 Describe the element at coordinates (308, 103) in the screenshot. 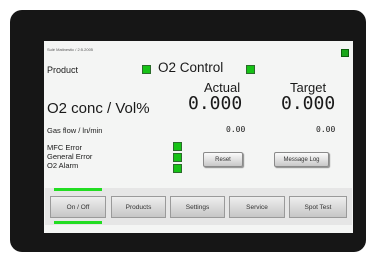

I see `o2-target-value: 0.000` at that location.